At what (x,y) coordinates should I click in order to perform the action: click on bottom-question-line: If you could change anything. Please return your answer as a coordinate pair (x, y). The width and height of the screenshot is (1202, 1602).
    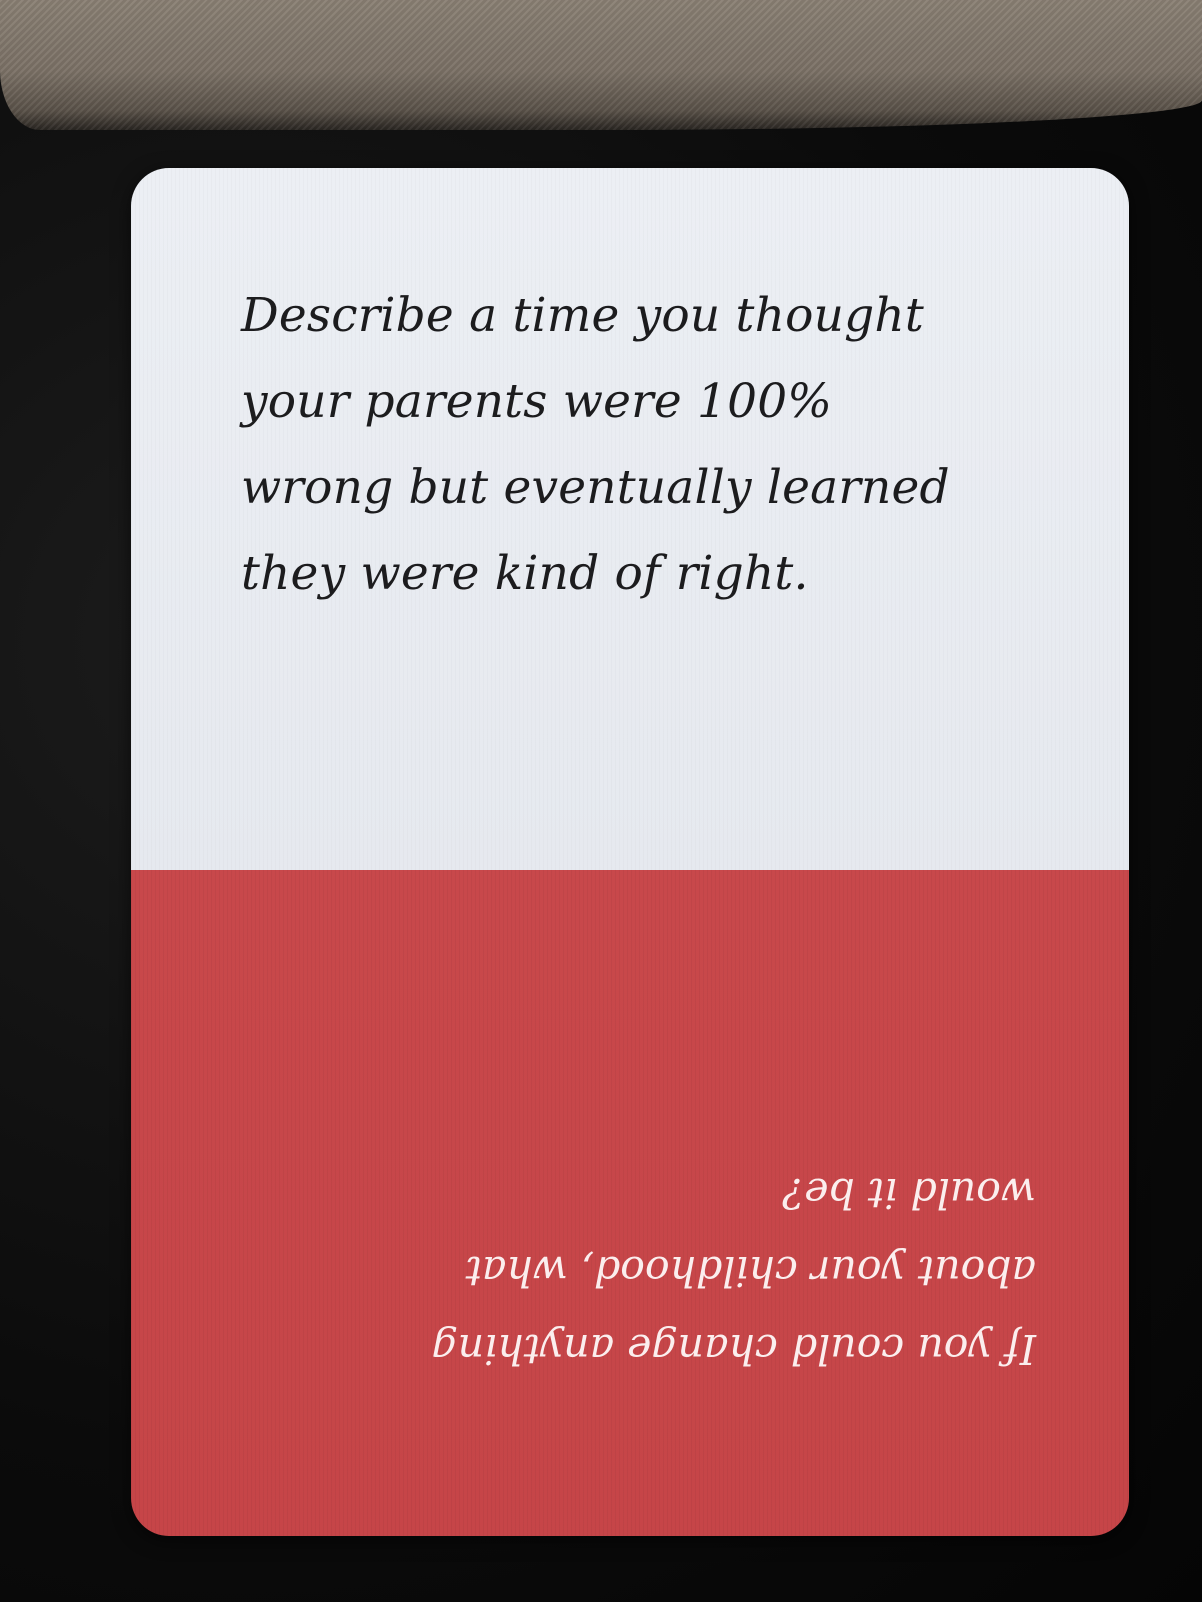
    Looking at the image, I should click on (733, 1349).